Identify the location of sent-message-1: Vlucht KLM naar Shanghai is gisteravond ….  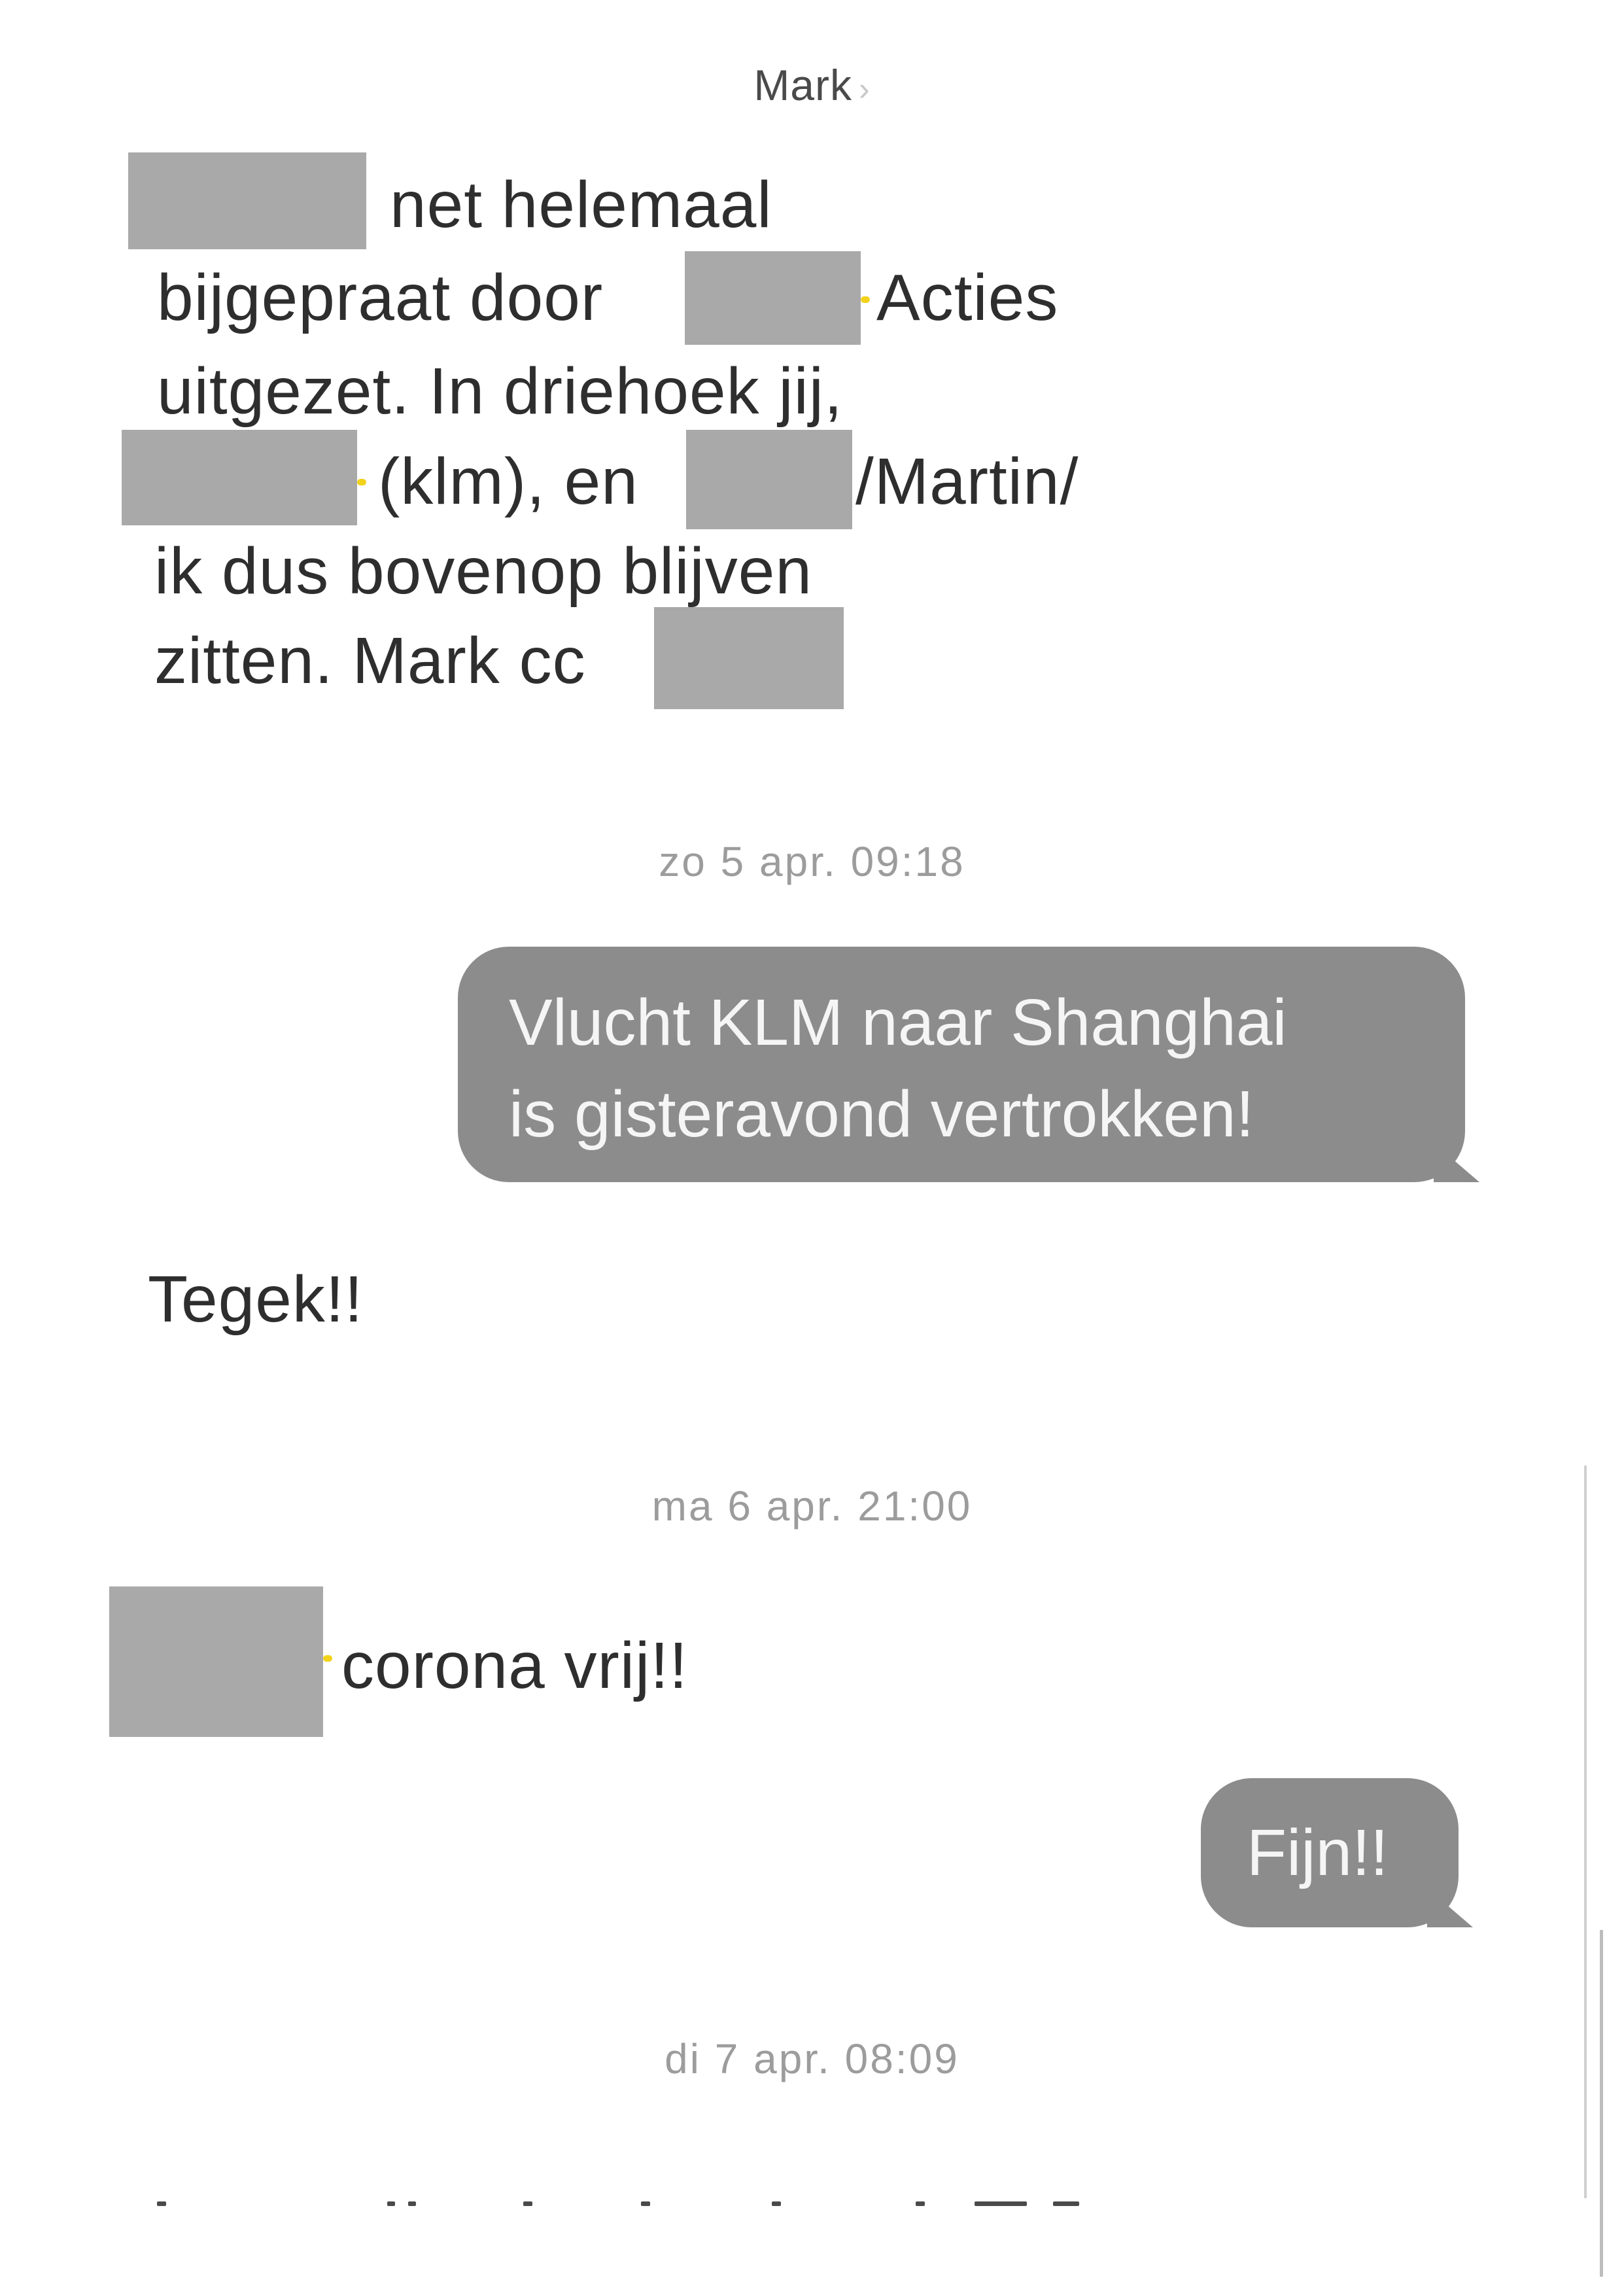
(968, 1064).